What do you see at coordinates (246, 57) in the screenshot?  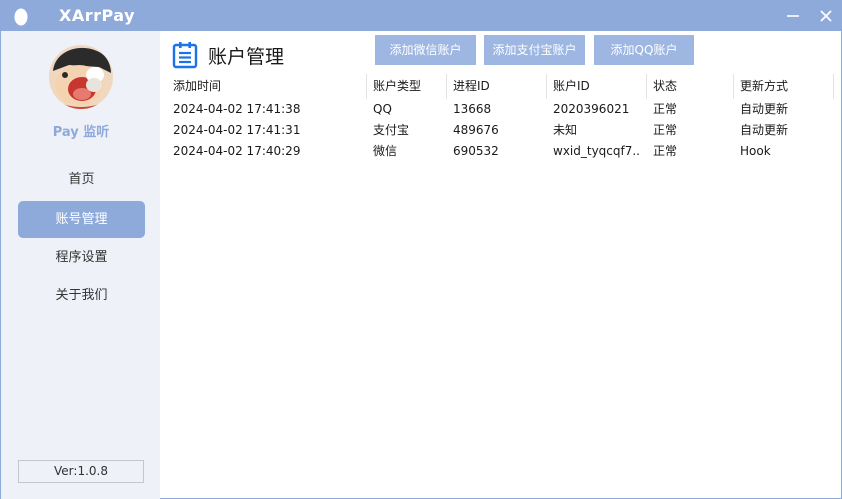 I see `page-title: 账户管理` at bounding box center [246, 57].